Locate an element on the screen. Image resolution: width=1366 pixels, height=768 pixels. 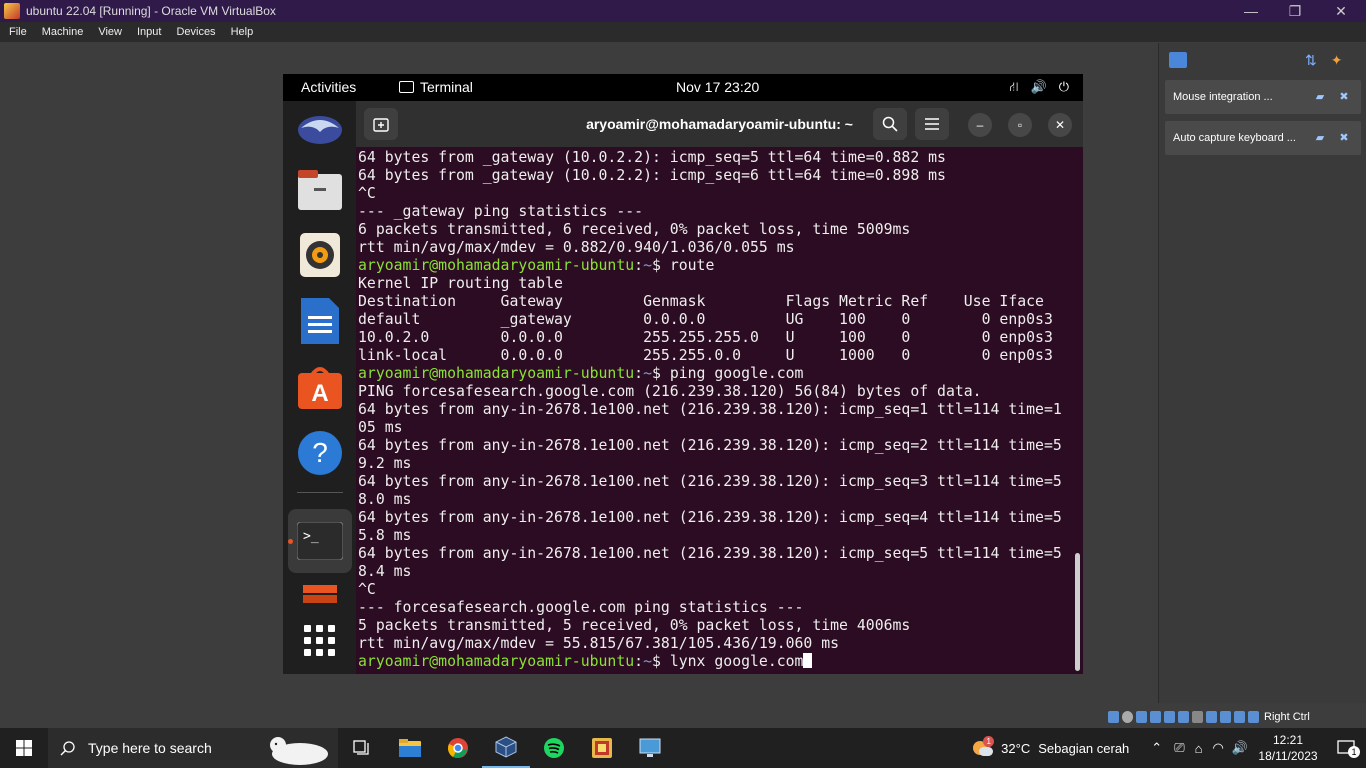
task-view-button is located at coordinates (362, 748).